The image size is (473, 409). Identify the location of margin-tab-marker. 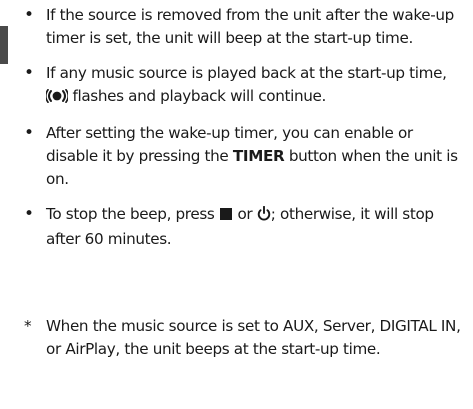
(4, 45).